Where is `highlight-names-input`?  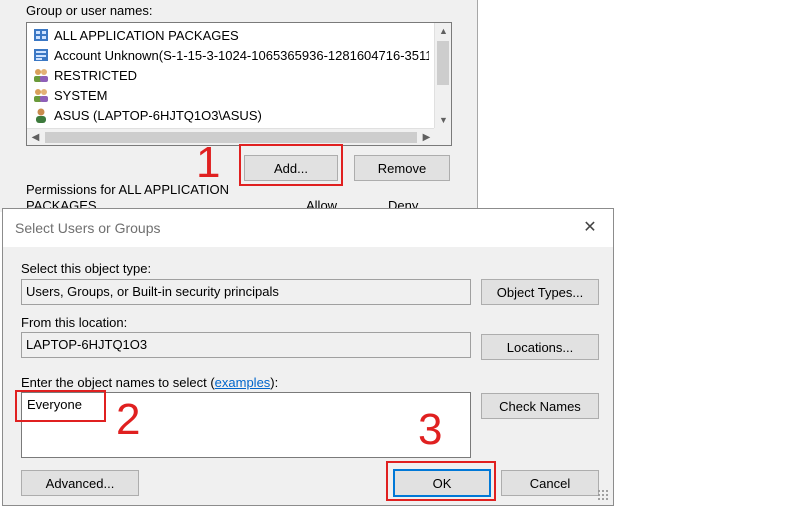 highlight-names-input is located at coordinates (60, 406).